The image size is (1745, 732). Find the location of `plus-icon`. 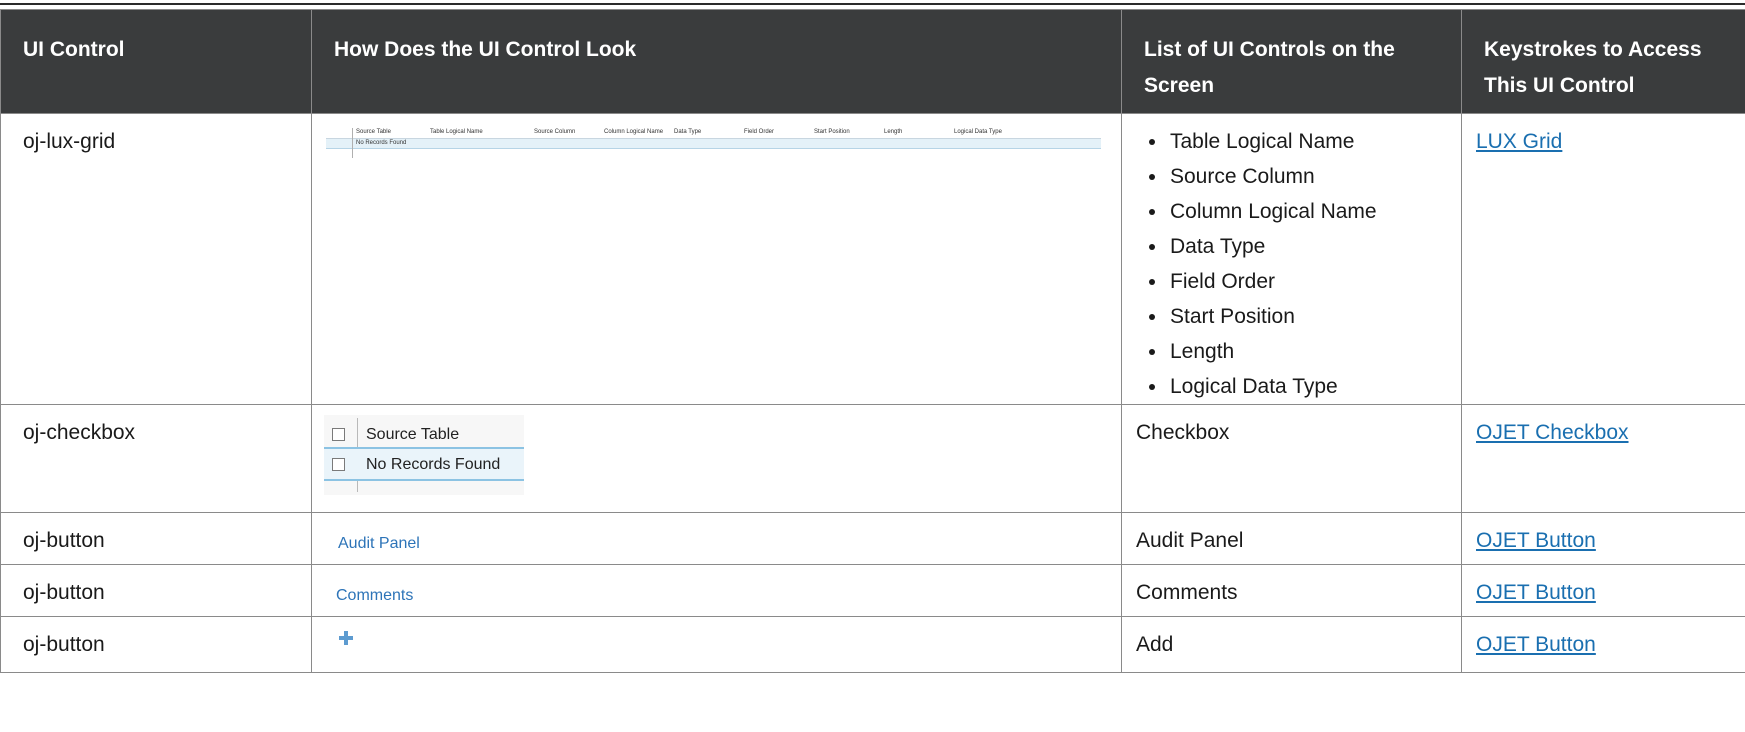

plus-icon is located at coordinates (346, 638).